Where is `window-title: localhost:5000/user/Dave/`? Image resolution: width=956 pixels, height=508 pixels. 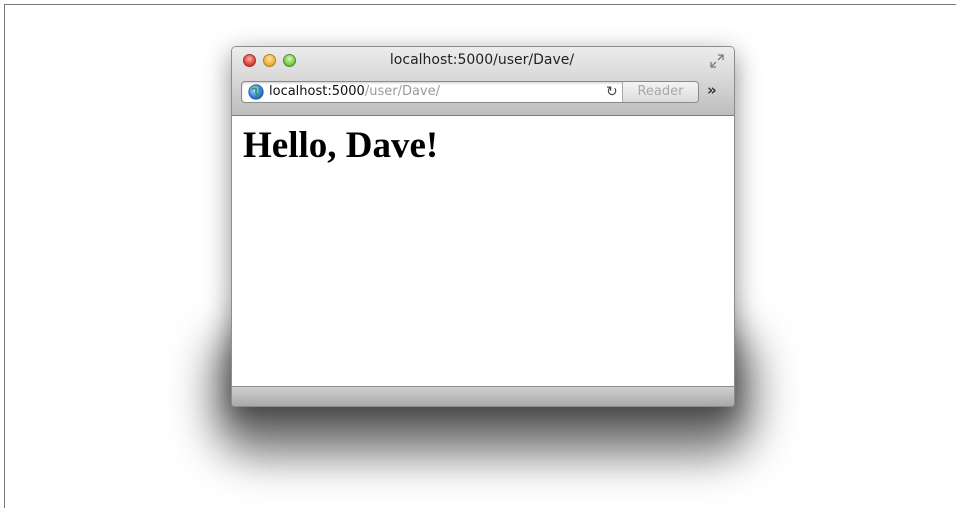 window-title: localhost:5000/user/Dave/ is located at coordinates (482, 60).